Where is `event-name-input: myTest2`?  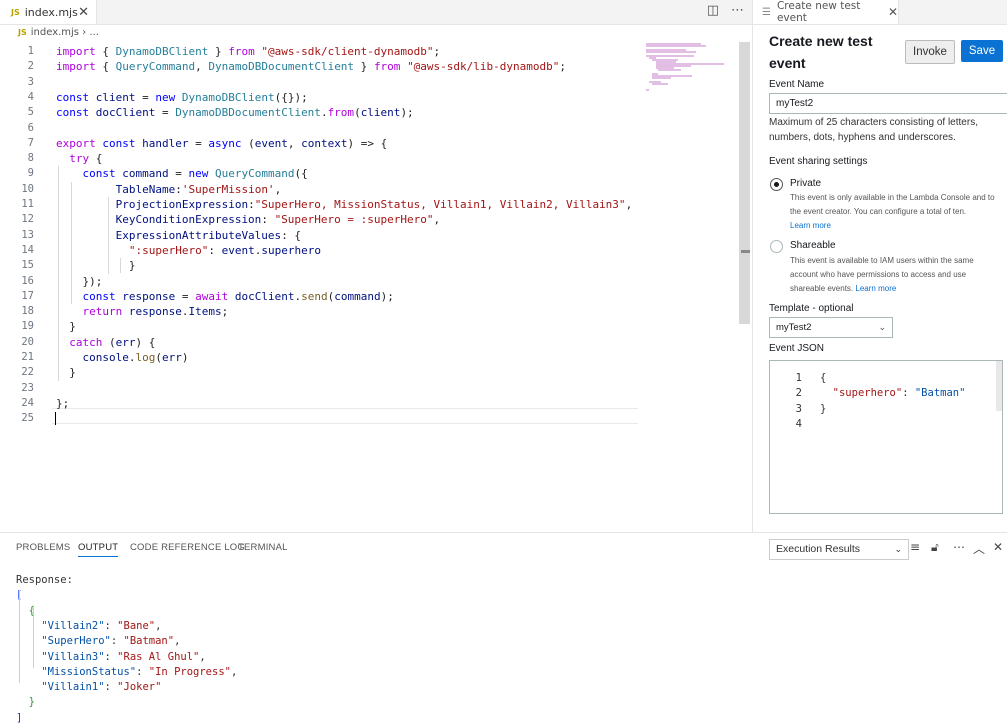
event-name-input: myTest2 is located at coordinates (888, 103).